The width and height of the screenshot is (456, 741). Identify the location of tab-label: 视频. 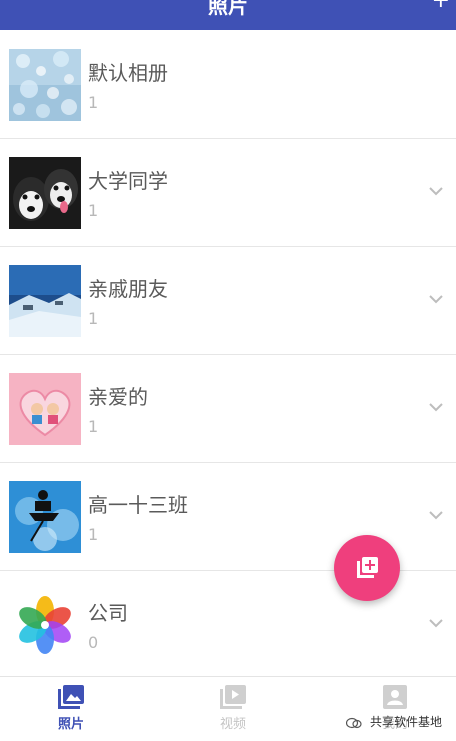
(232, 724).